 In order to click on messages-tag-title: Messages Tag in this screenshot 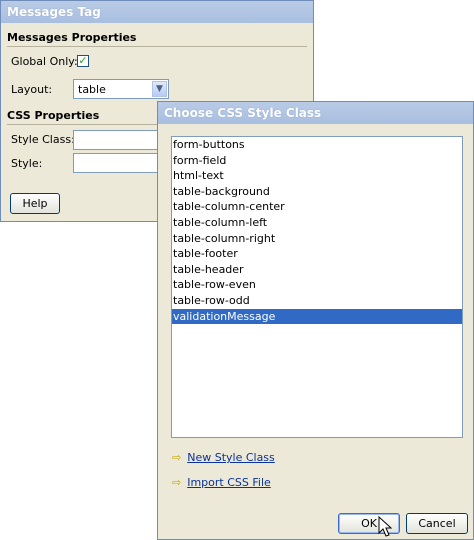, I will do `click(157, 12)`.